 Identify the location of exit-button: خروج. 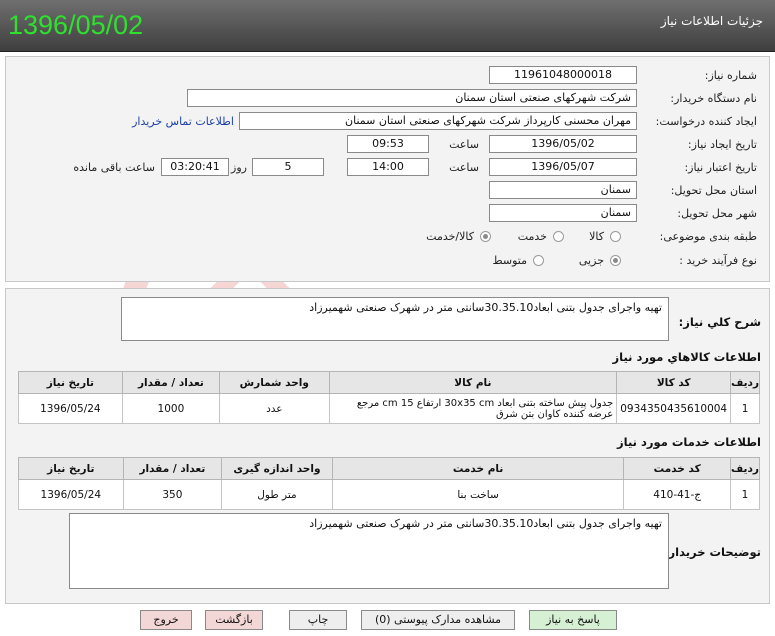
(166, 620).